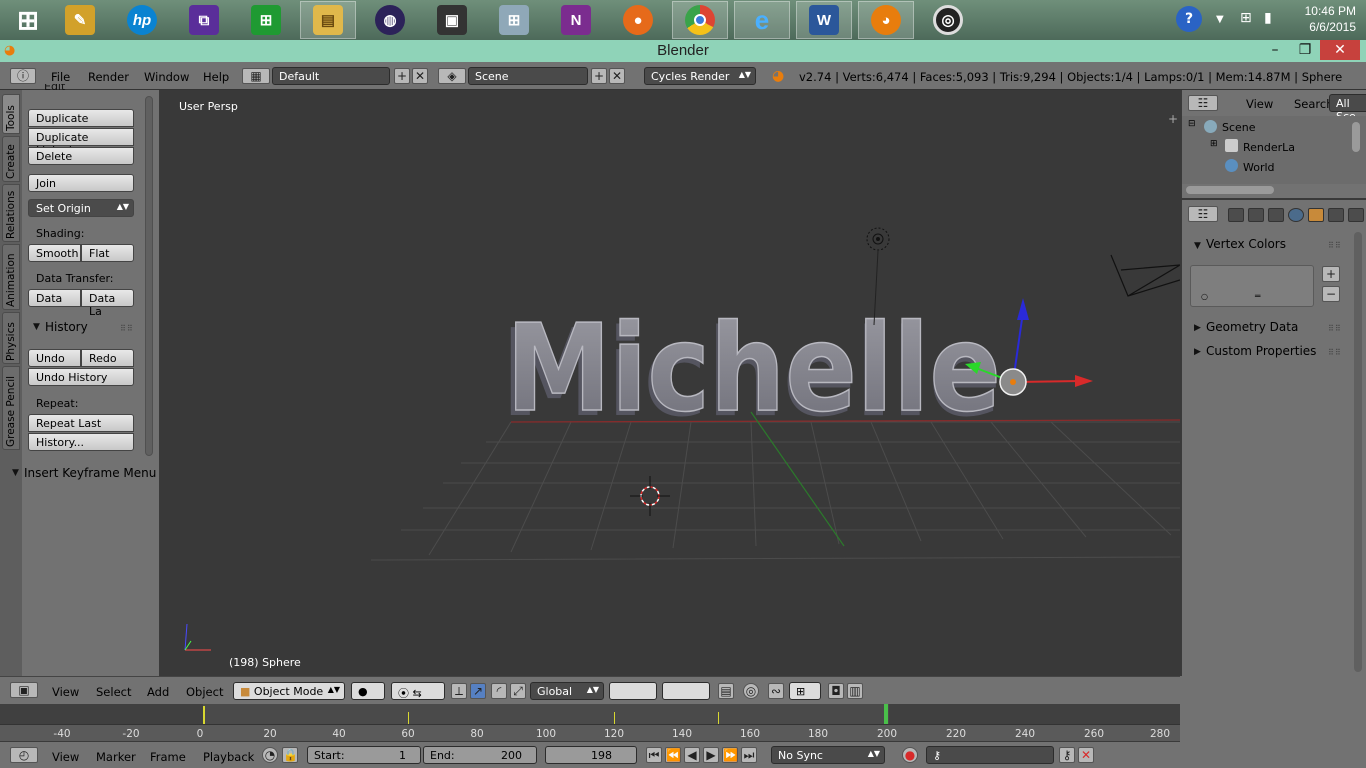 This screenshot has height=768, width=1366. What do you see at coordinates (331, 76) in the screenshot?
I see `screen-layout-field: Default` at bounding box center [331, 76].